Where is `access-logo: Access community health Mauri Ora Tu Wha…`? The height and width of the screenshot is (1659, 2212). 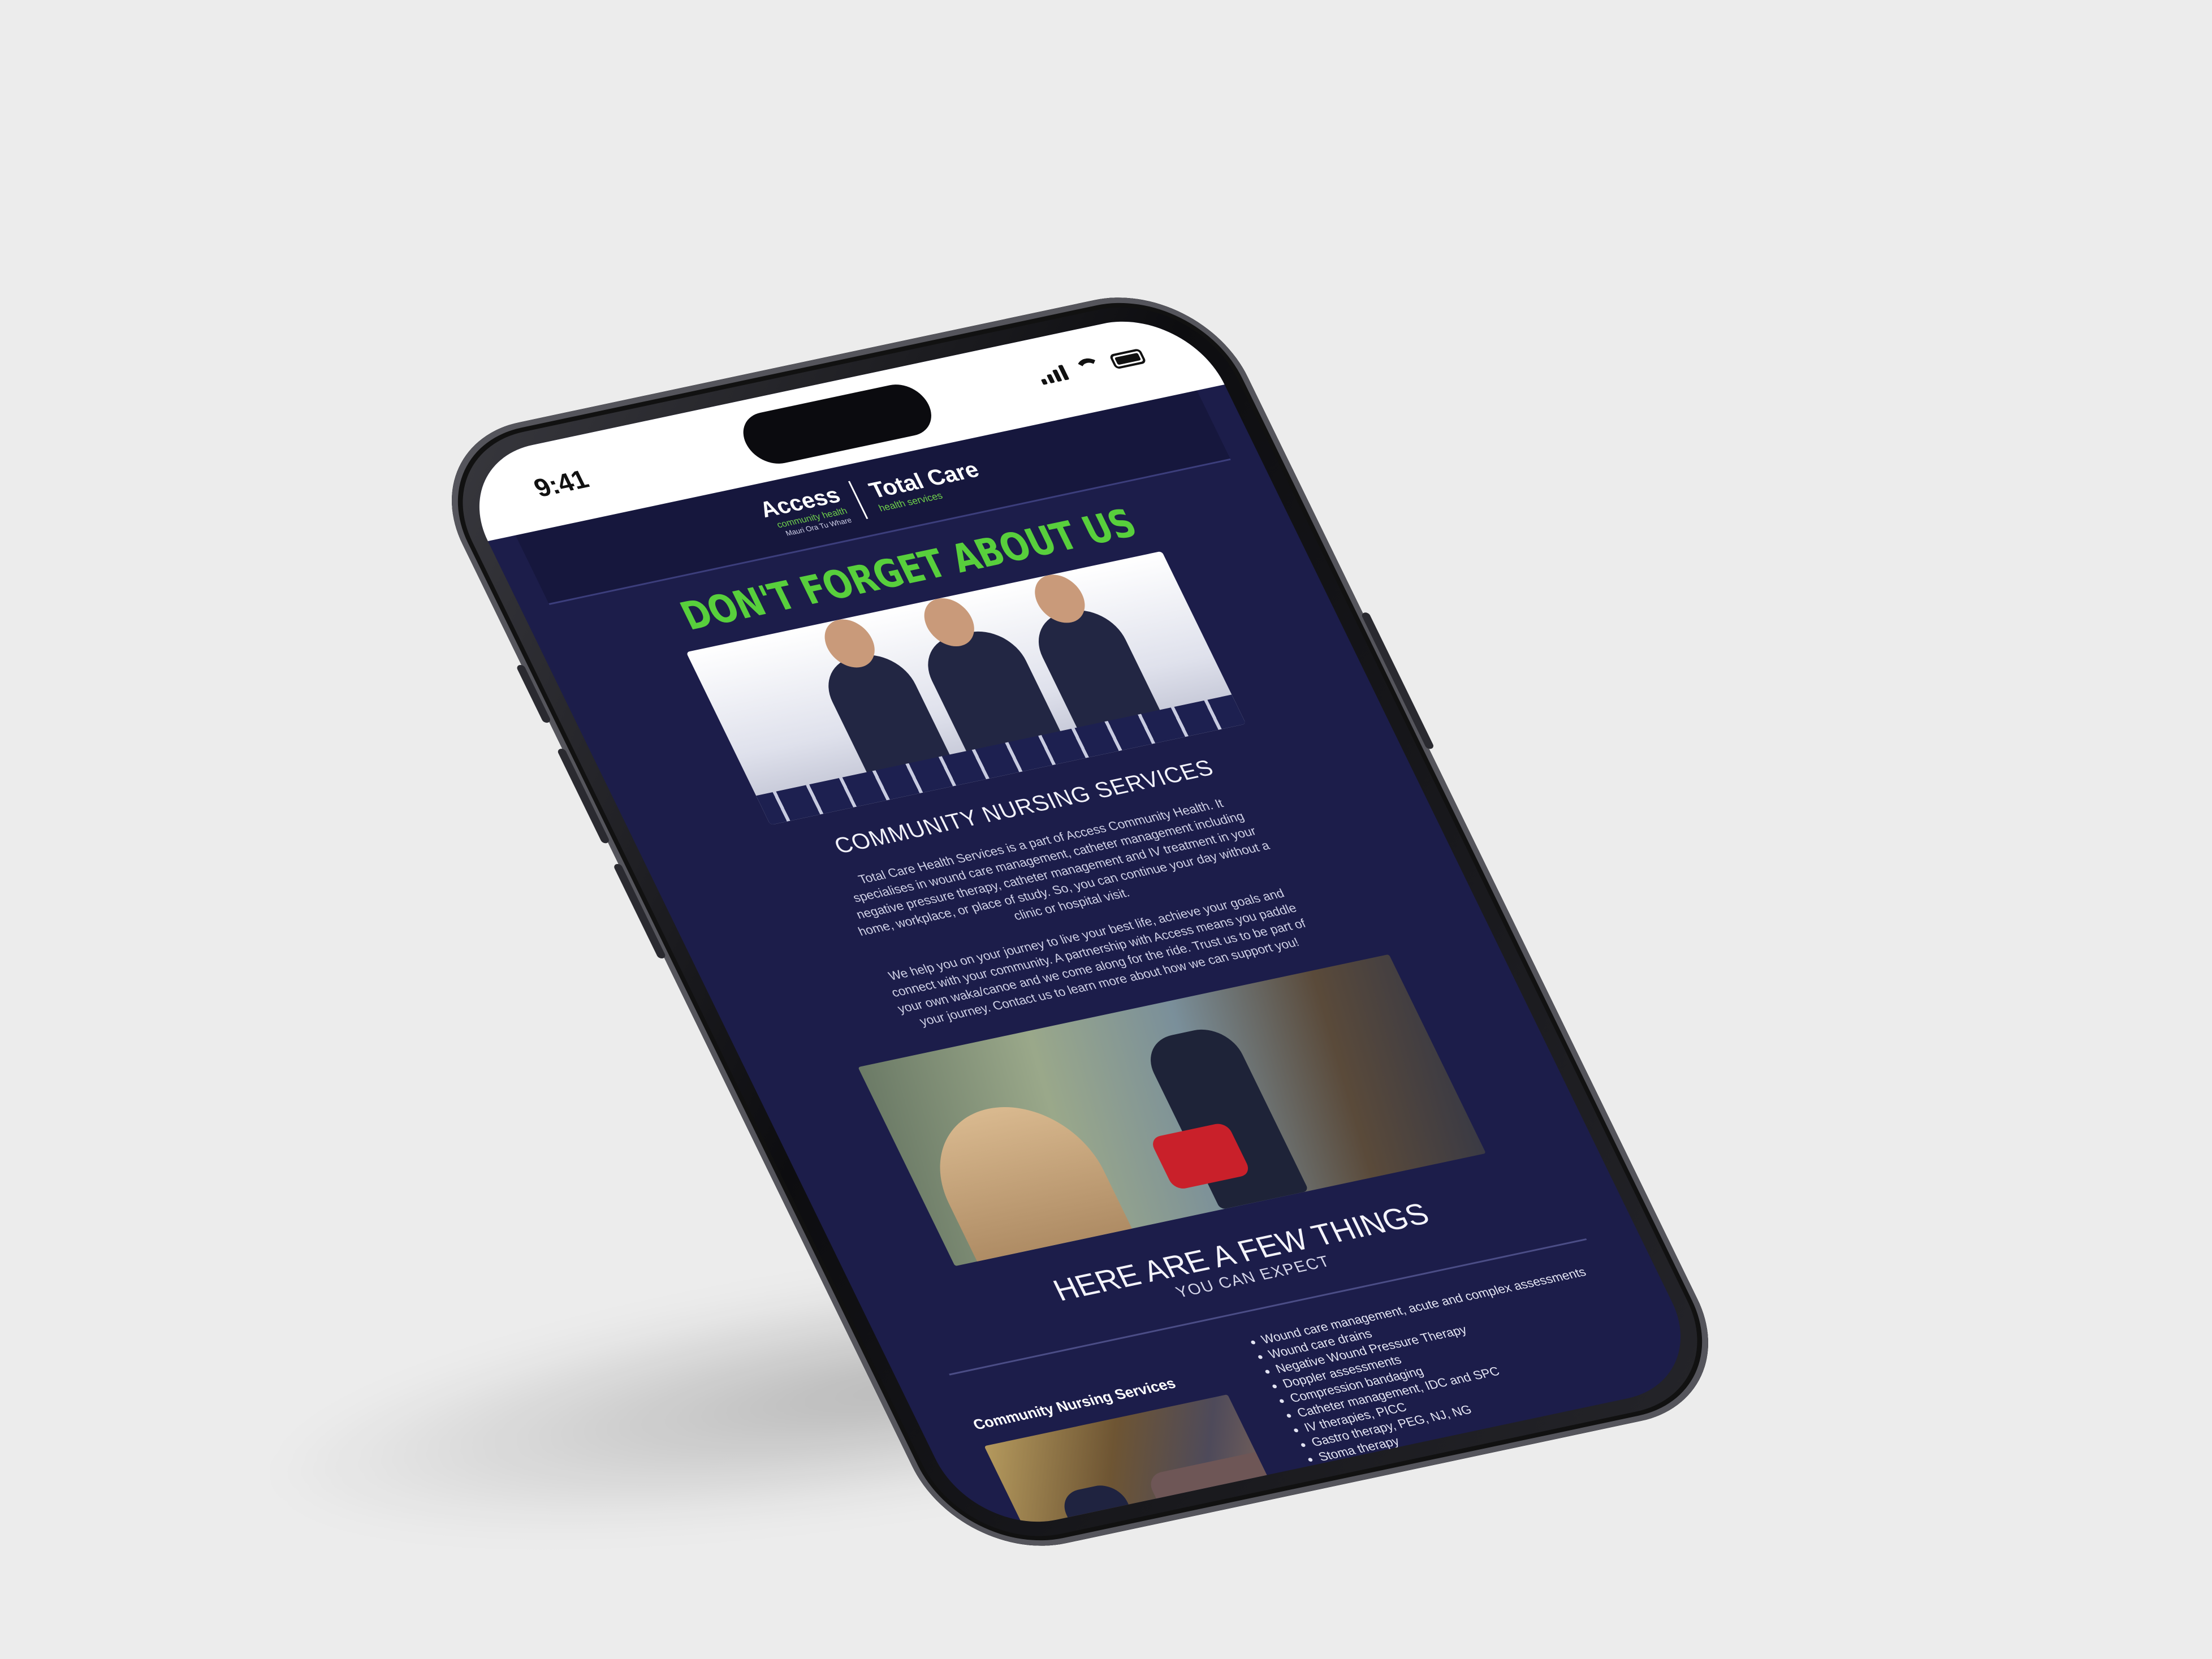 access-logo: Access community health Mauri Ora Tu Wha… is located at coordinates (804, 511).